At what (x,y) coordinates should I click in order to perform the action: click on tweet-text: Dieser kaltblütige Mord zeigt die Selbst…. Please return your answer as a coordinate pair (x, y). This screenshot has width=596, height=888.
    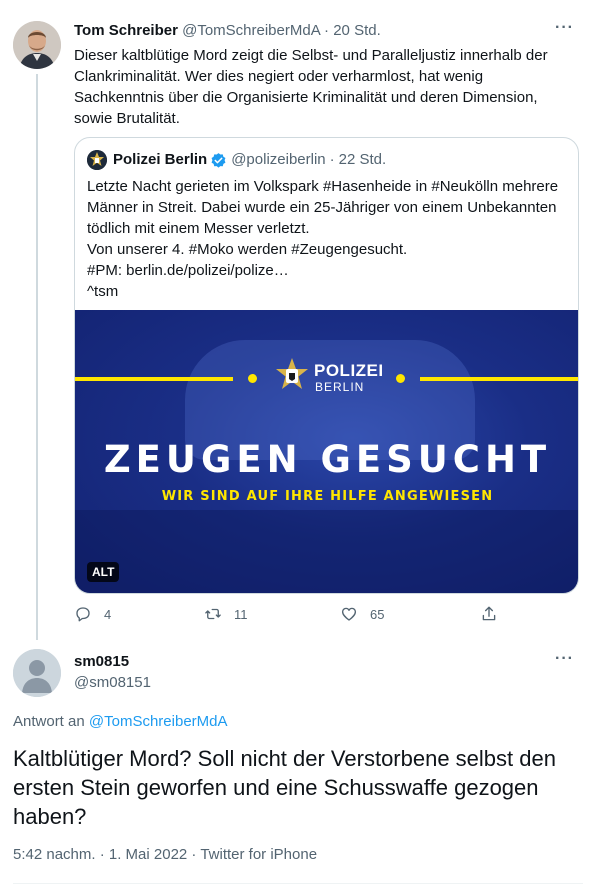
    Looking at the image, I should click on (311, 87).